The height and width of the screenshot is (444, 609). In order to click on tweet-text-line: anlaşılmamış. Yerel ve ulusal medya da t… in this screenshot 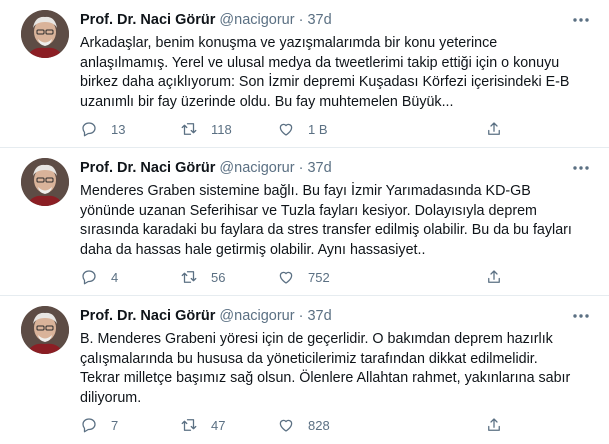, I will do `click(320, 62)`.